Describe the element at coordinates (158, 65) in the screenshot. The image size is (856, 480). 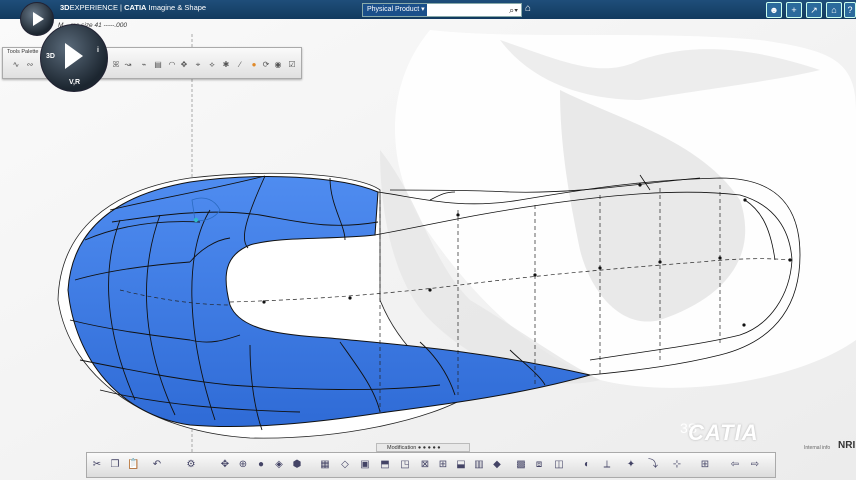
I see `layers-icon: ▤` at that location.